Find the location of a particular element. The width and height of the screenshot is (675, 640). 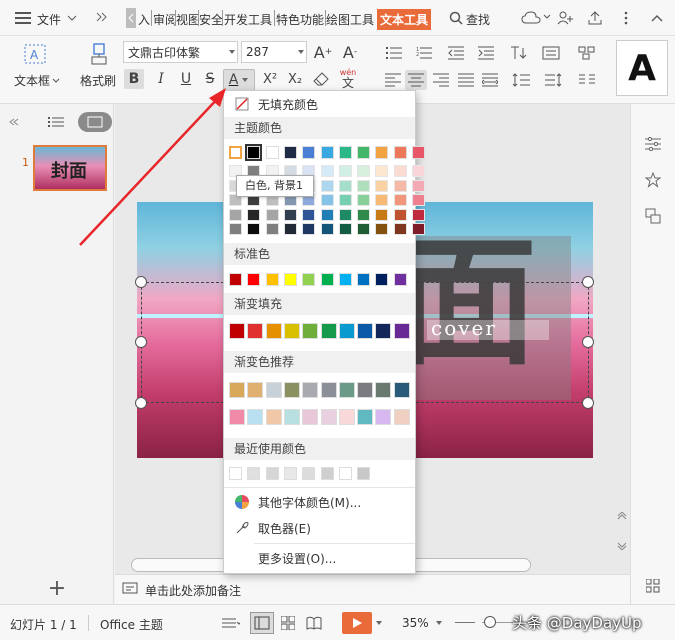

increase-font-icon: A + is located at coordinates (323, 52).